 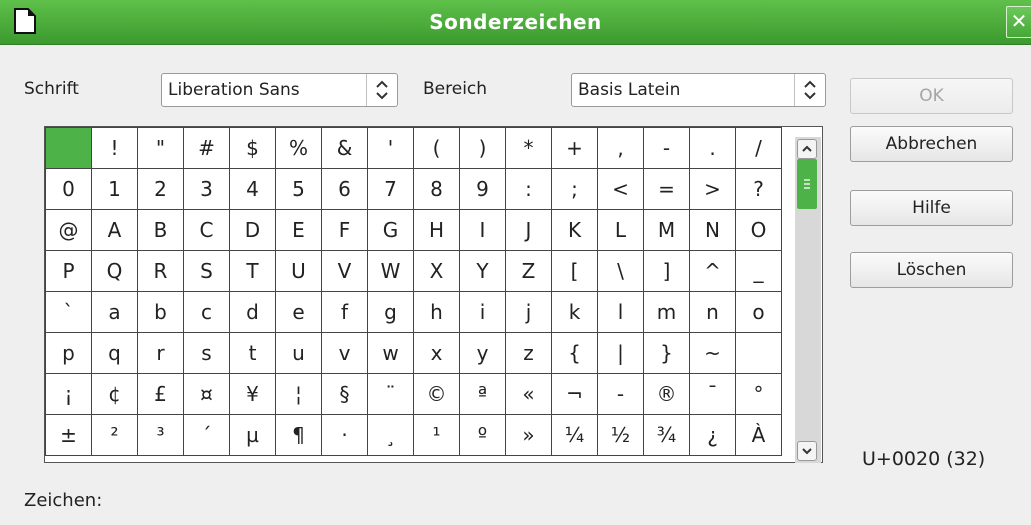 I want to click on char-cell: ¬, so click(x=574, y=394).